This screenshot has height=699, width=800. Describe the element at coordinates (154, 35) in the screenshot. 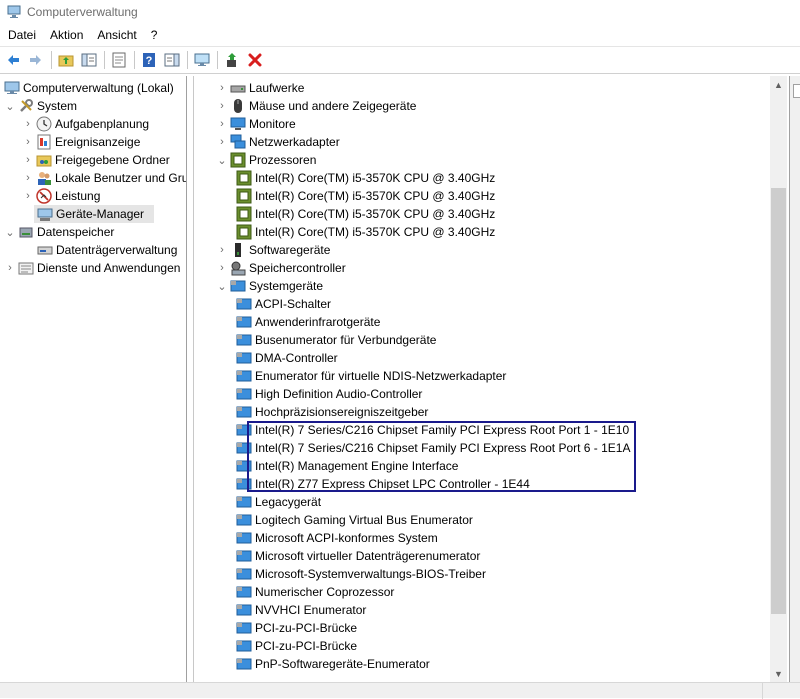

I see `menu-help: ?` at that location.